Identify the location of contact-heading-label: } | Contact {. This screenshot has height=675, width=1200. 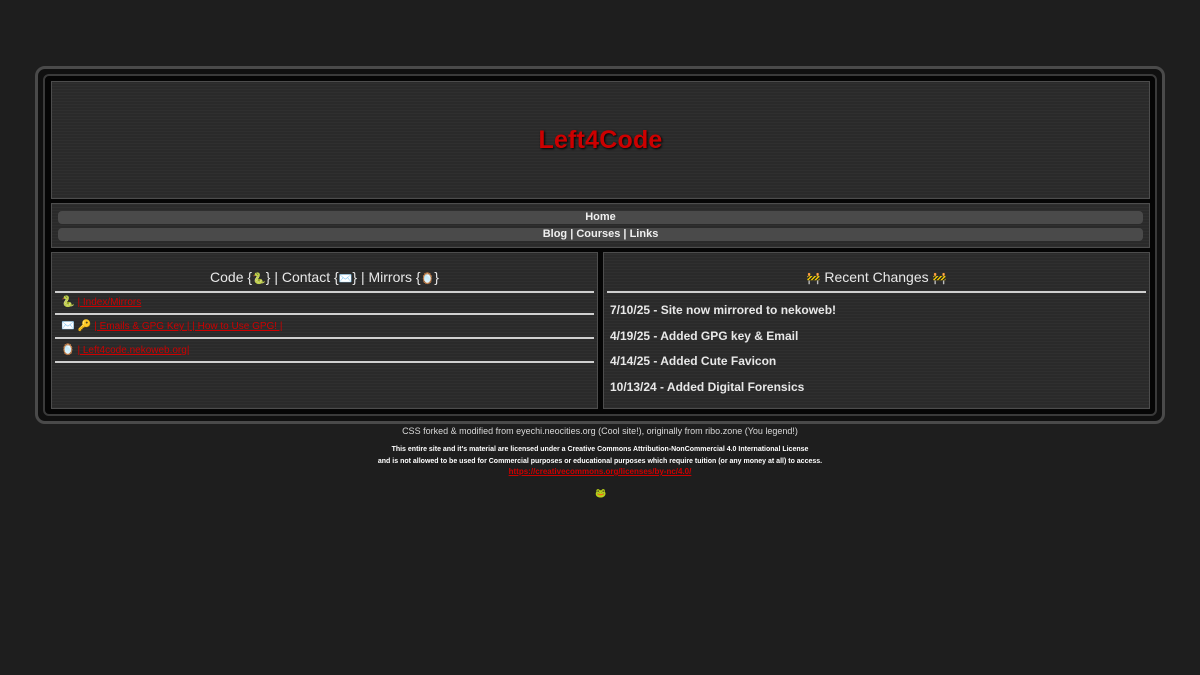
(302, 277).